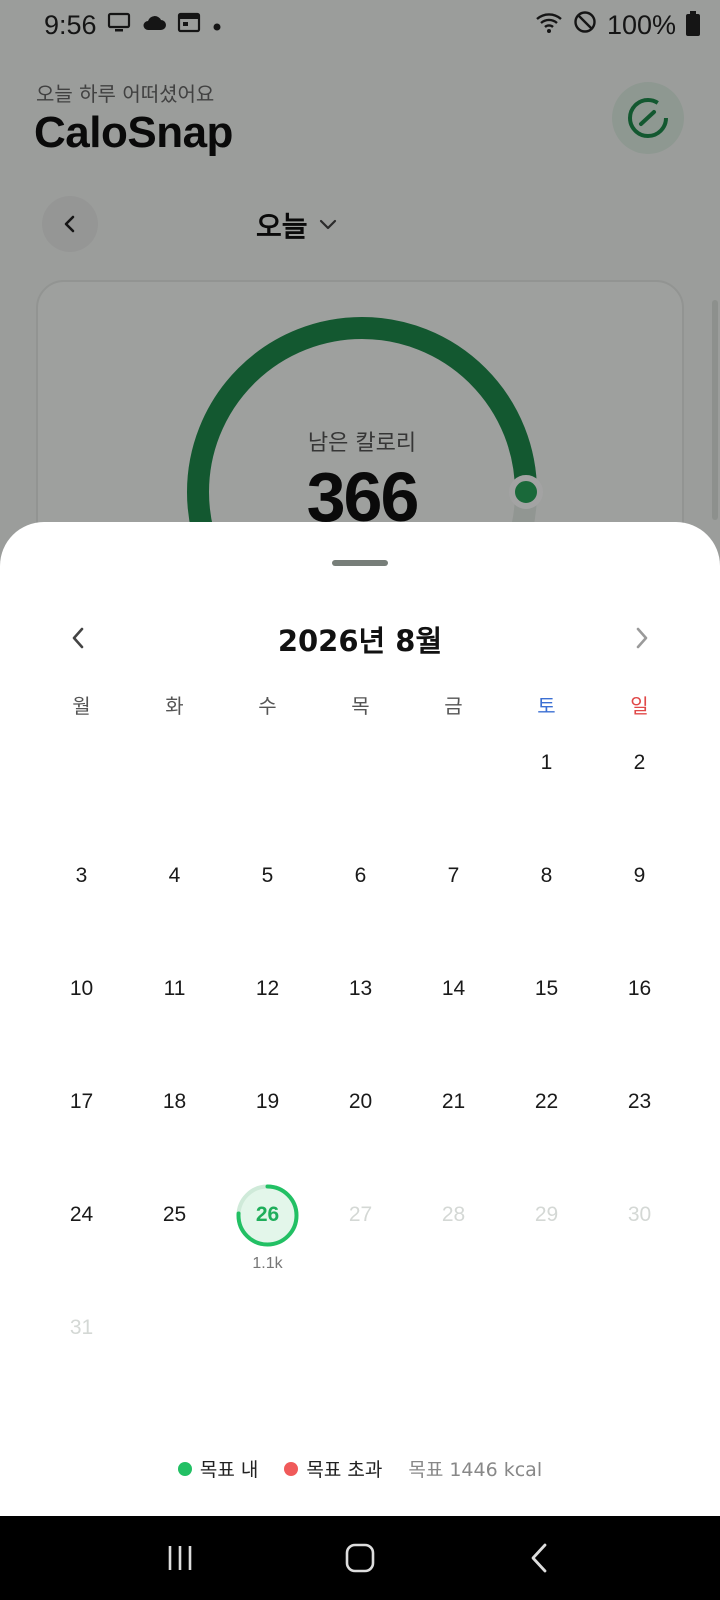 Image resolution: width=720 pixels, height=1600 pixels. Describe the element at coordinates (174, 706) in the screenshot. I see `weekday-tue: 화` at that location.